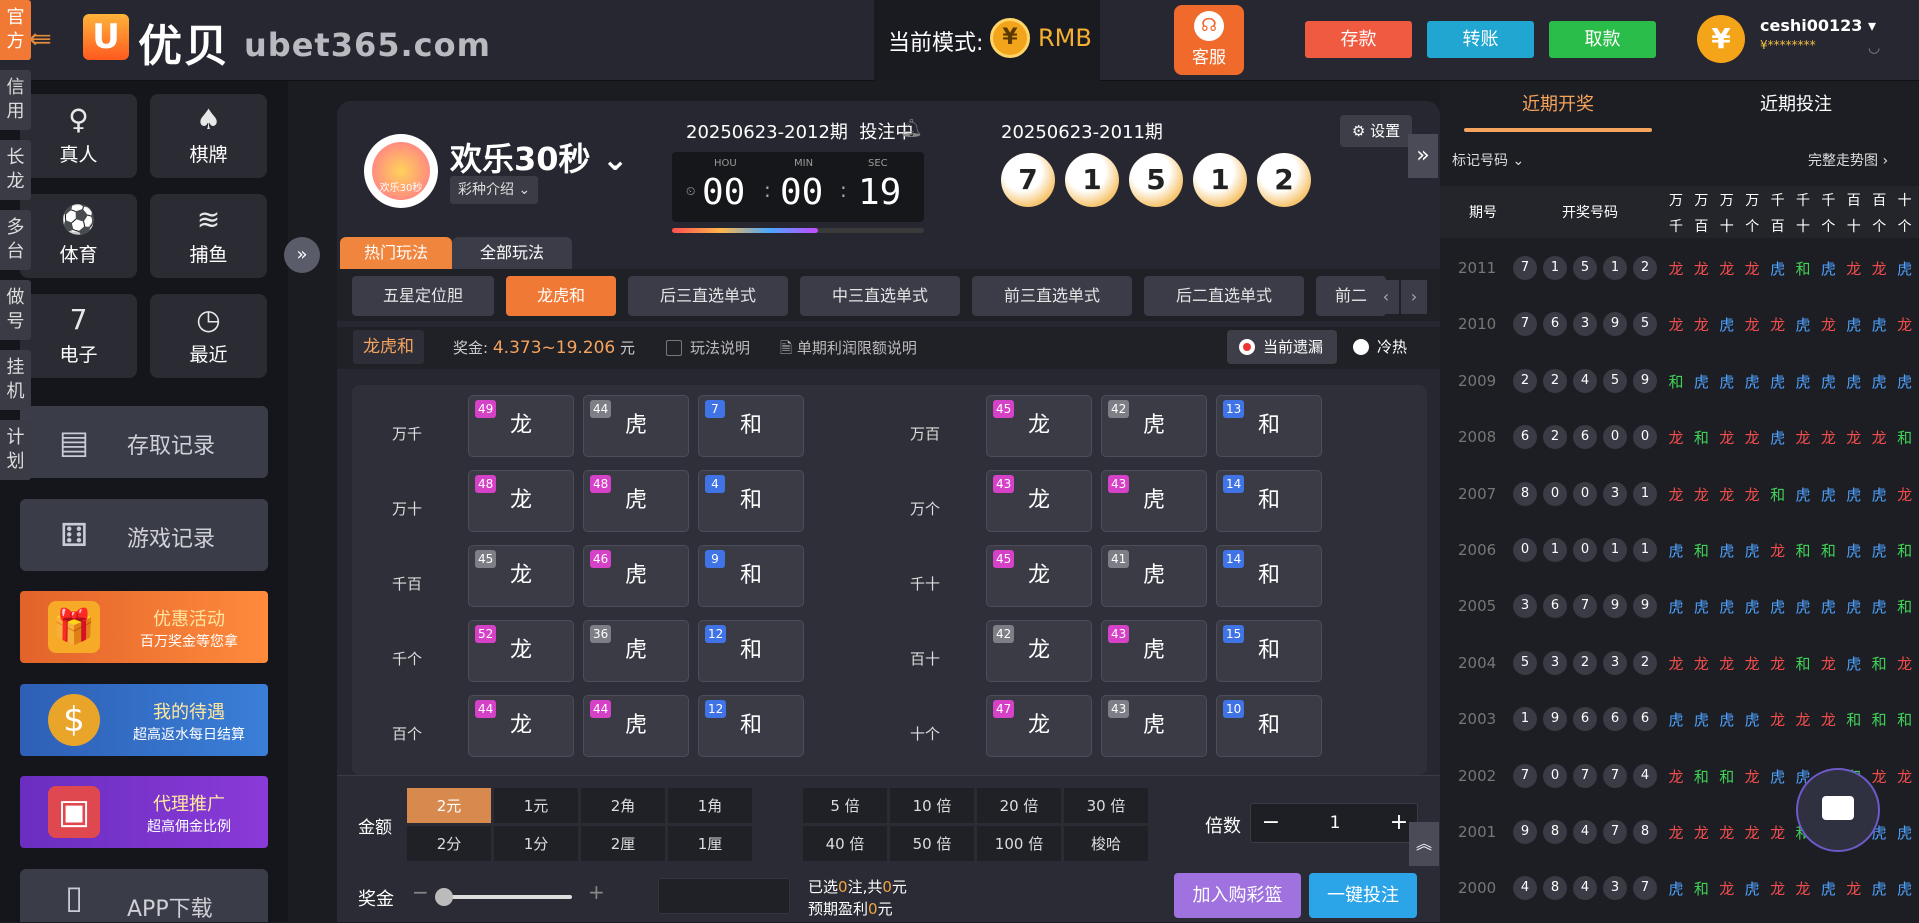 This screenshot has width=1919, height=923. I want to click on play-type-1: 龙虎和, so click(561, 296).